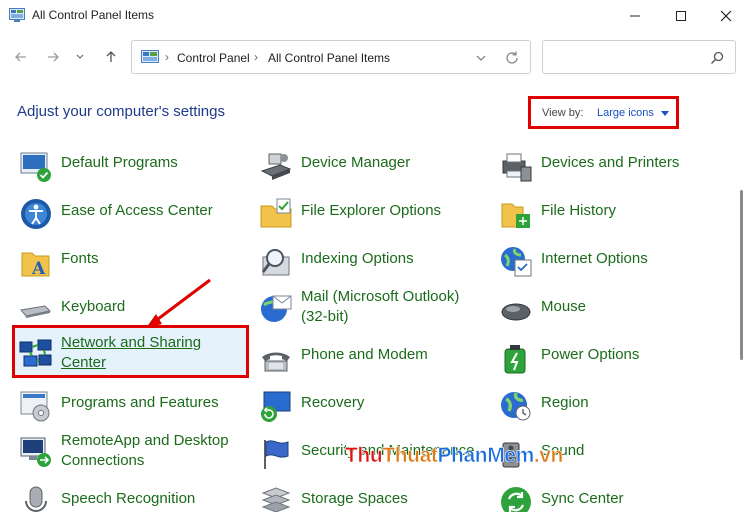 This screenshot has height=512, width=749. I want to click on item-speech-recognition: Speech Recognition, so click(129, 496).